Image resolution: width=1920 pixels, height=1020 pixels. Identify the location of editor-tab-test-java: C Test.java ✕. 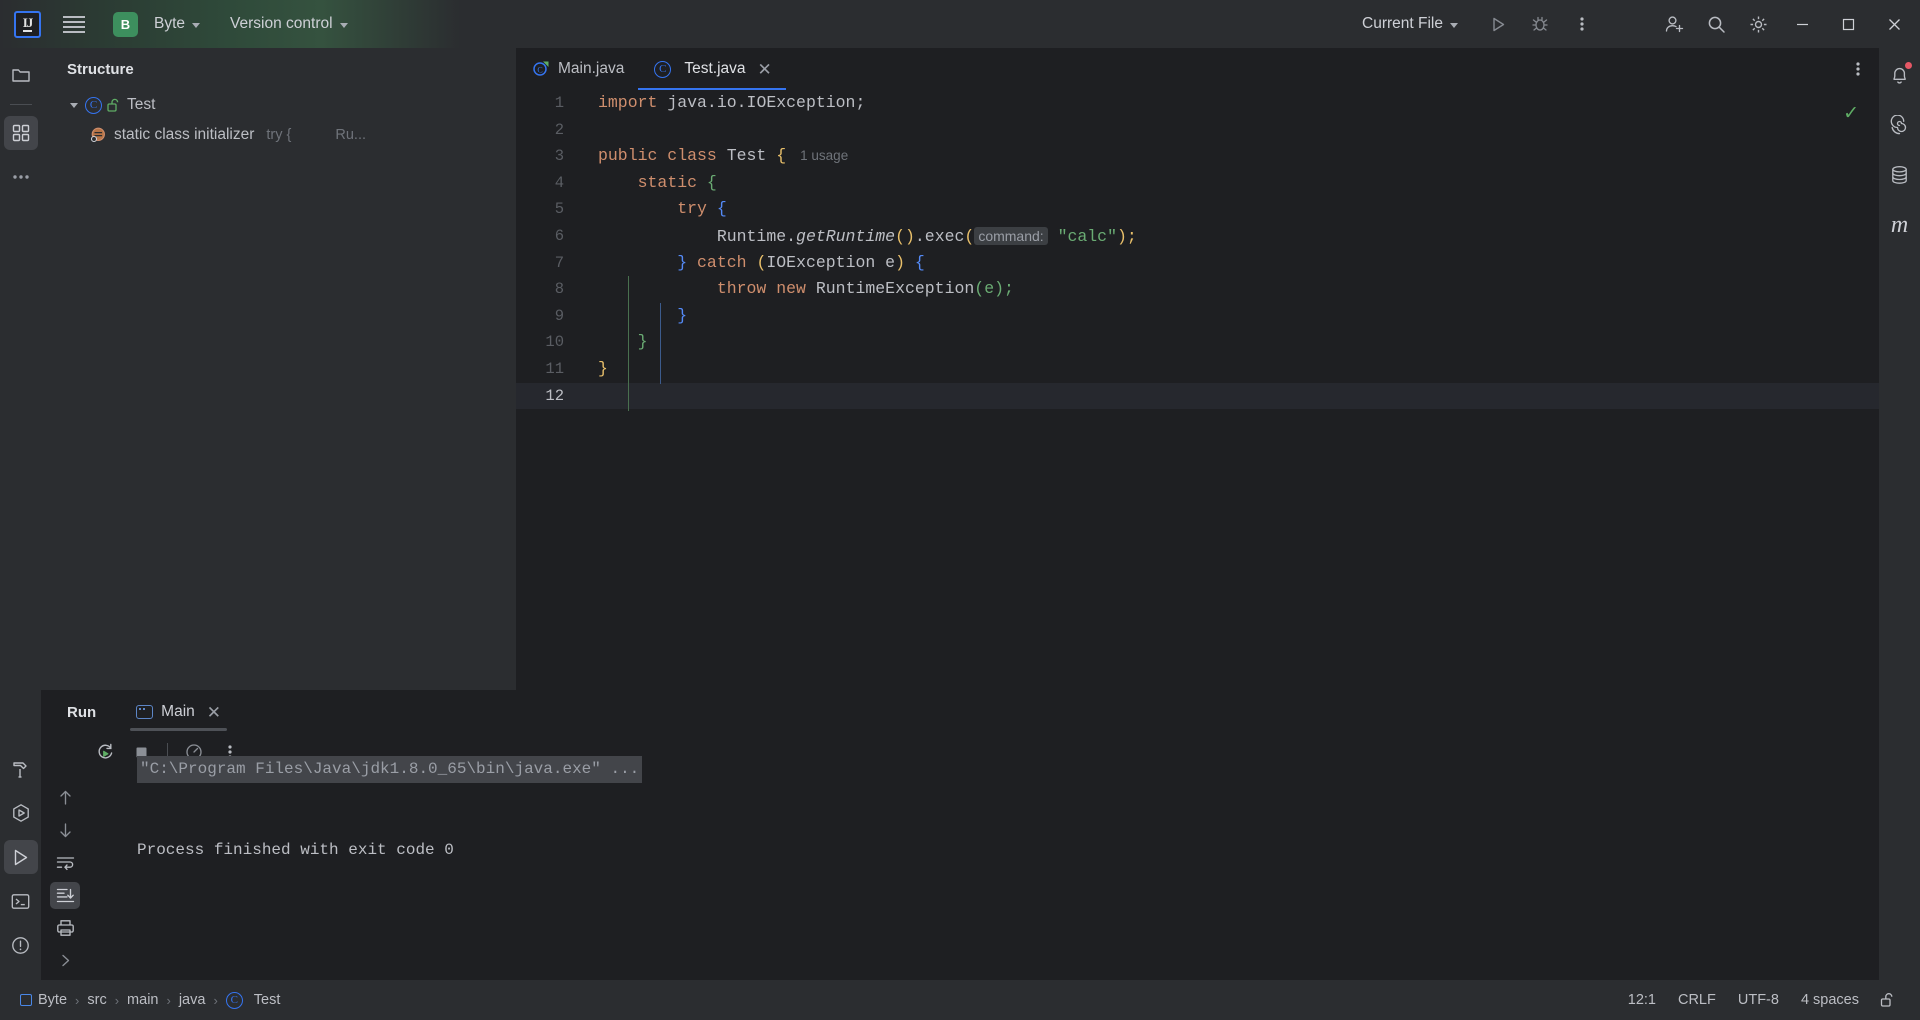
(712, 69).